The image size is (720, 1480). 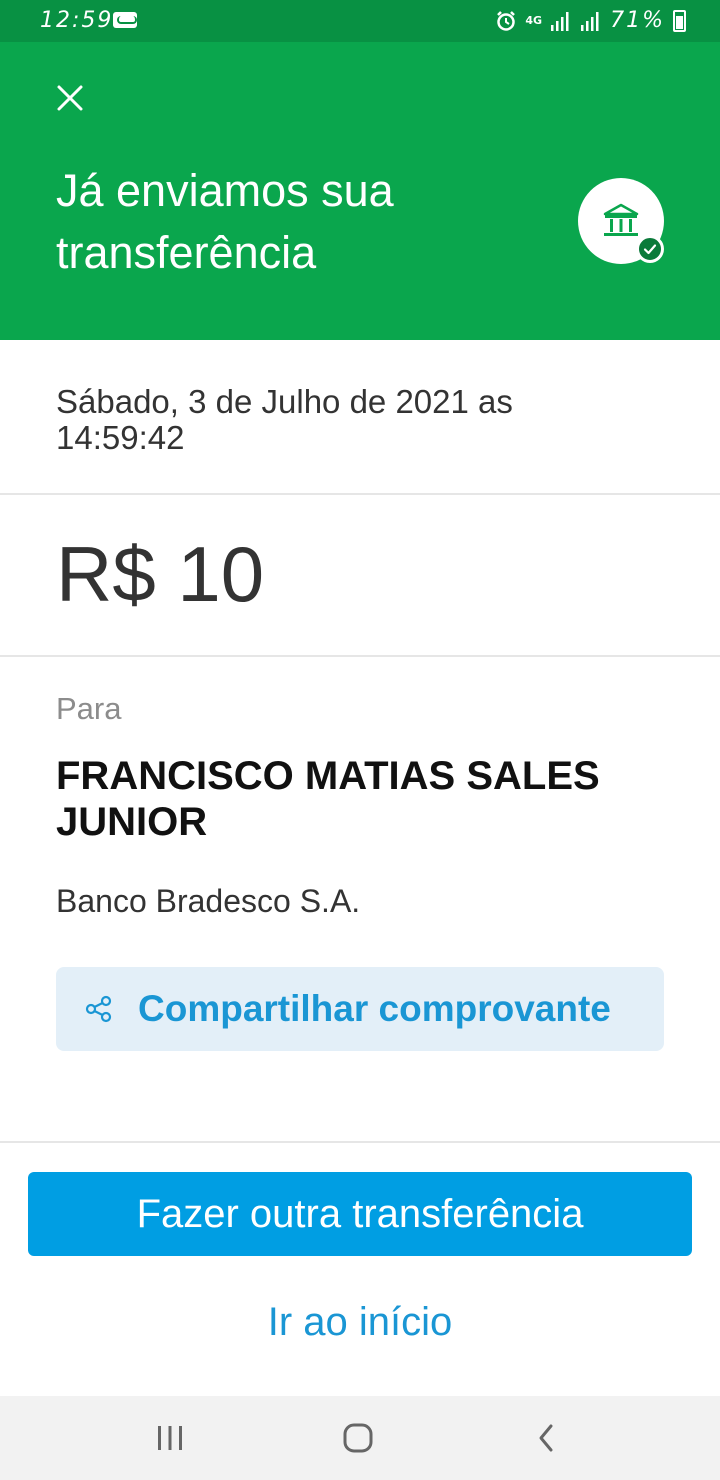 What do you see at coordinates (208, 901) in the screenshot?
I see `recipient-bank: Banco Bradesco S.A.` at bounding box center [208, 901].